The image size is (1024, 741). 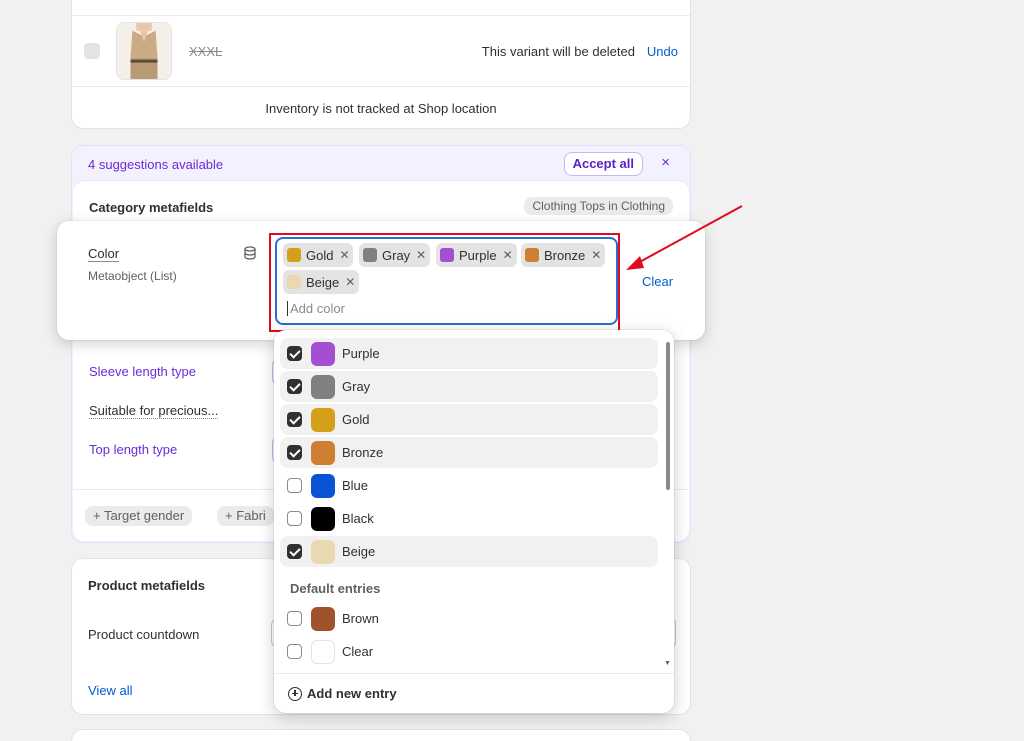 What do you see at coordinates (245, 516) in the screenshot?
I see `fabric-chip: + Fabri` at bounding box center [245, 516].